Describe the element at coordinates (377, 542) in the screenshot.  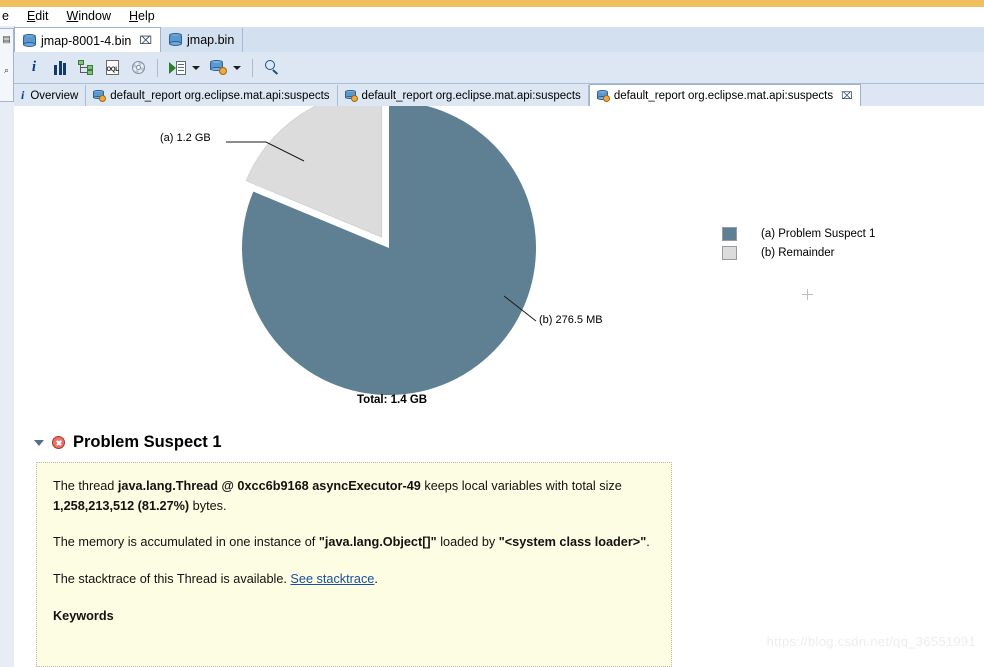
I see `p2-class: "java.lang.Object[]"` at that location.